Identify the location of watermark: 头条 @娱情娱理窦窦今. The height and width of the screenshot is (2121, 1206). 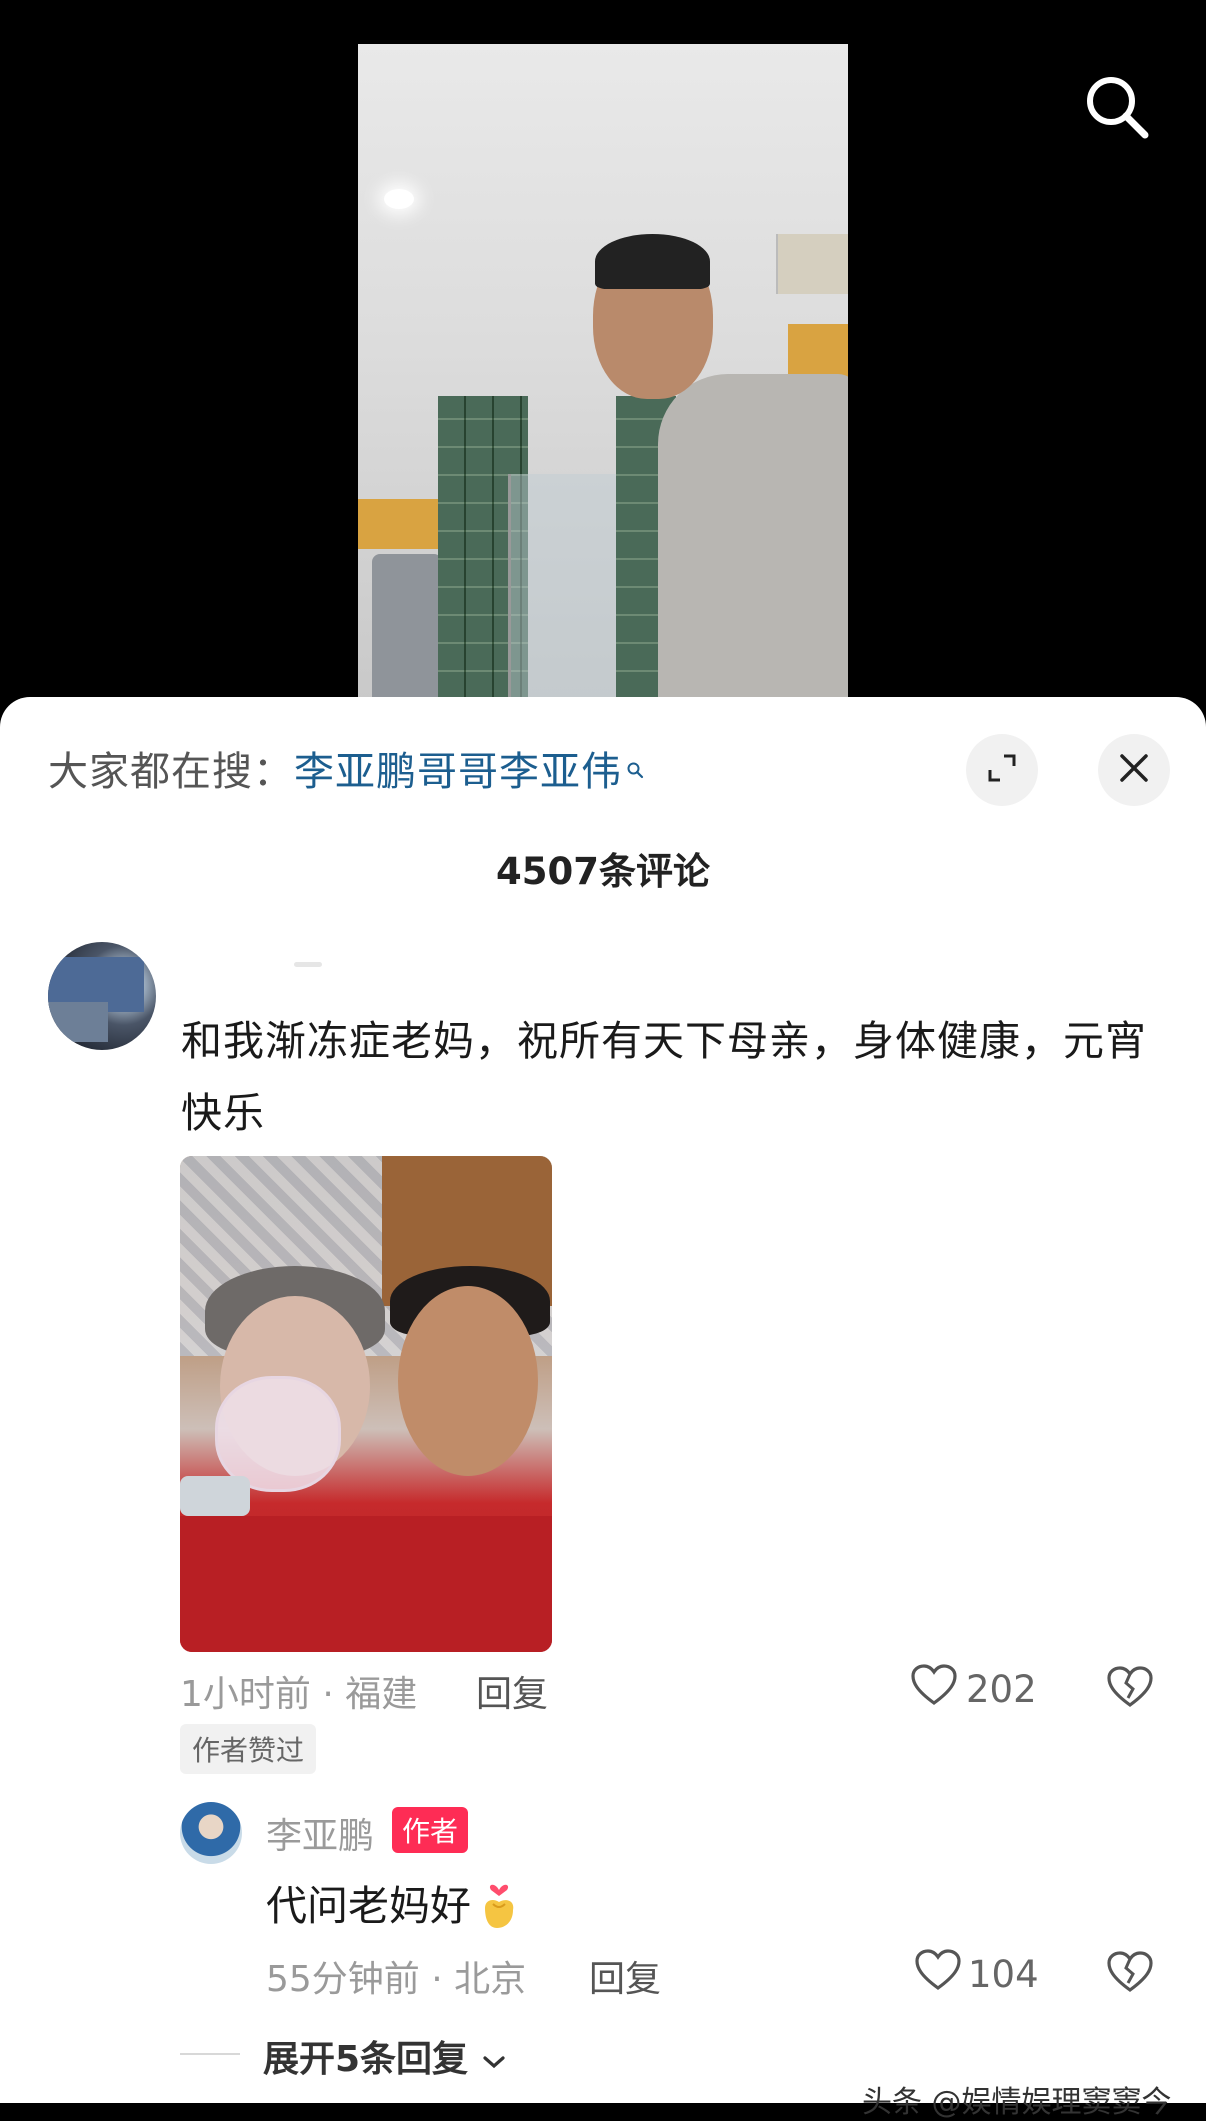
(1017, 2102).